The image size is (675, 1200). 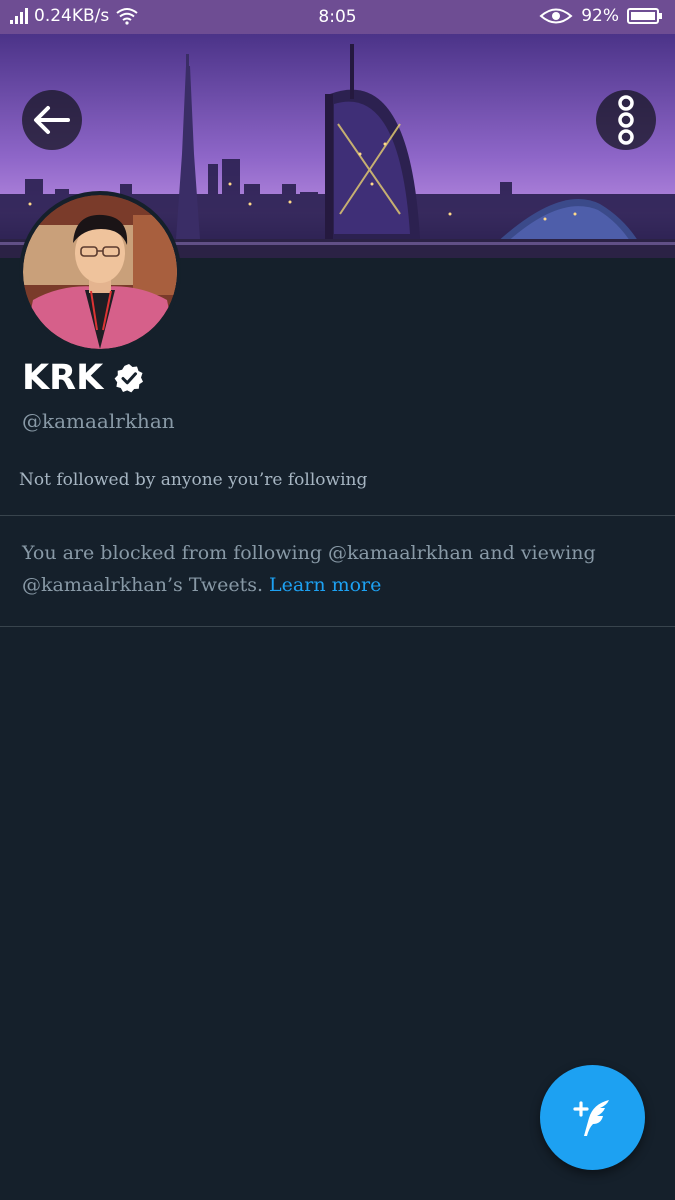 I want to click on more-options-icon, so click(x=626, y=120).